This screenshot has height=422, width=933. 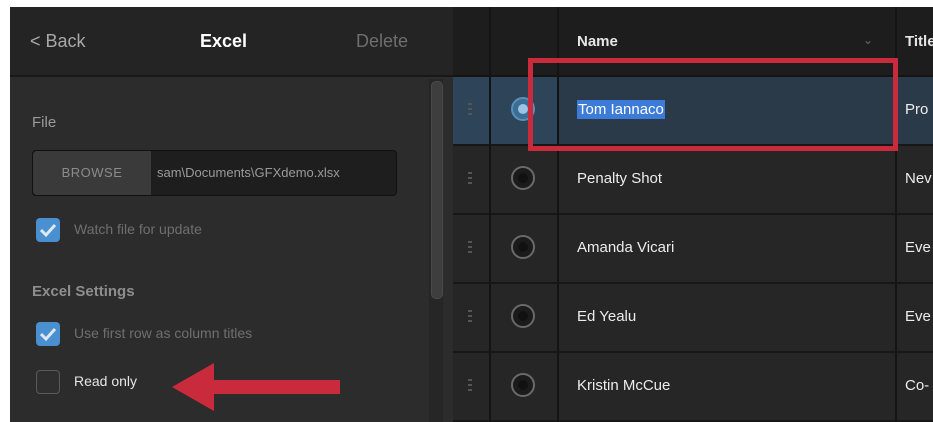 What do you see at coordinates (44, 122) in the screenshot?
I see `file-section-label: File` at bounding box center [44, 122].